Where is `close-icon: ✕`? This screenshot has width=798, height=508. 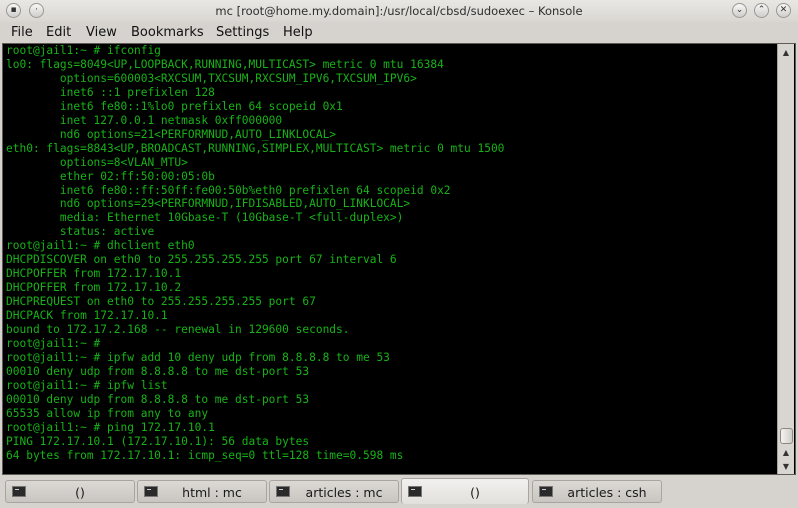
close-icon: ✕ is located at coordinates (783, 10).